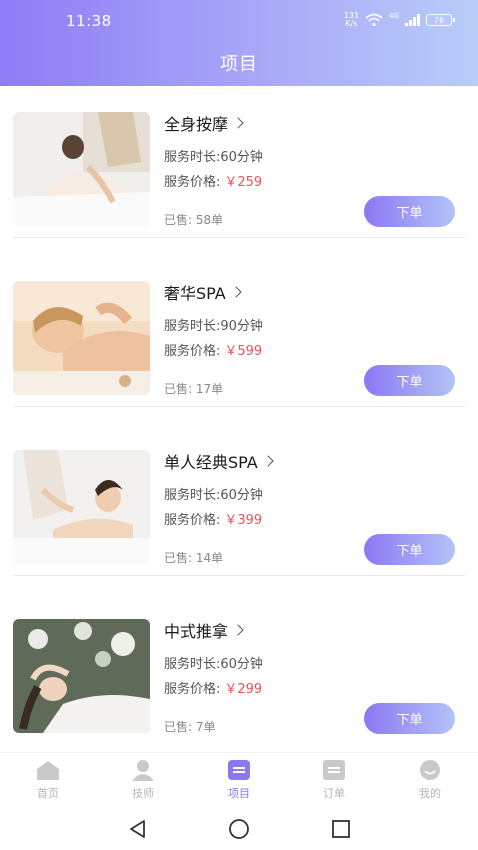 This screenshot has width=478, height=850. Describe the element at coordinates (196, 631) in the screenshot. I see `service-name: 中式推拿` at that location.